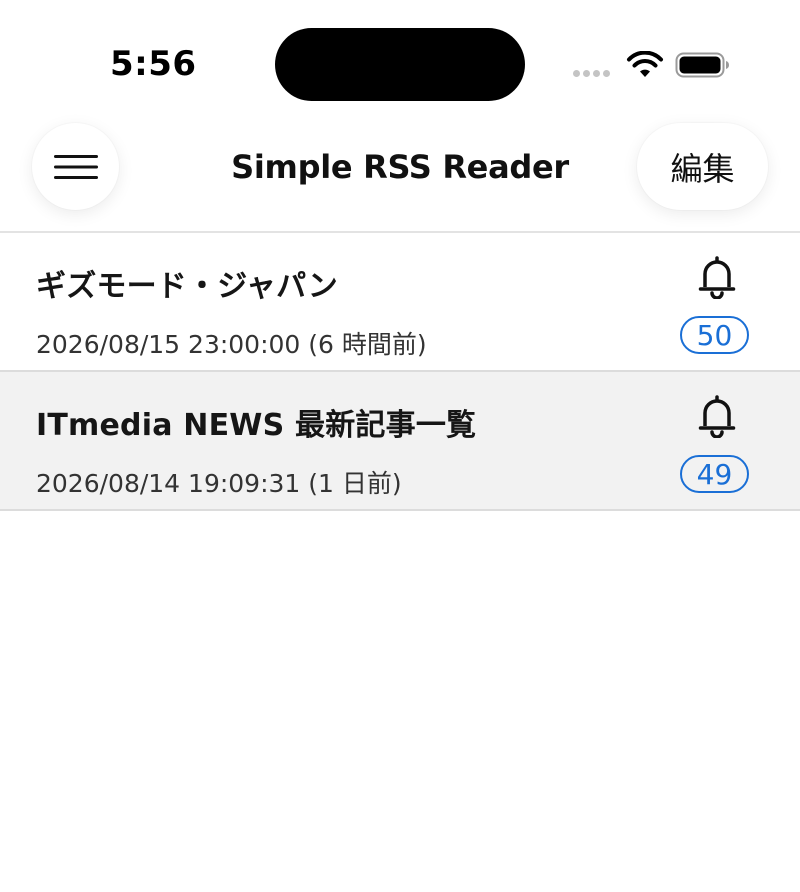 The image size is (800, 892). I want to click on menu-button, so click(75, 166).